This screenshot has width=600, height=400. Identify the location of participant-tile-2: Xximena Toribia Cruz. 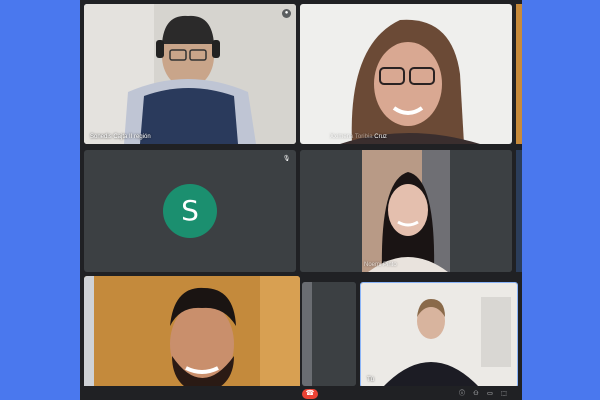
(406, 74).